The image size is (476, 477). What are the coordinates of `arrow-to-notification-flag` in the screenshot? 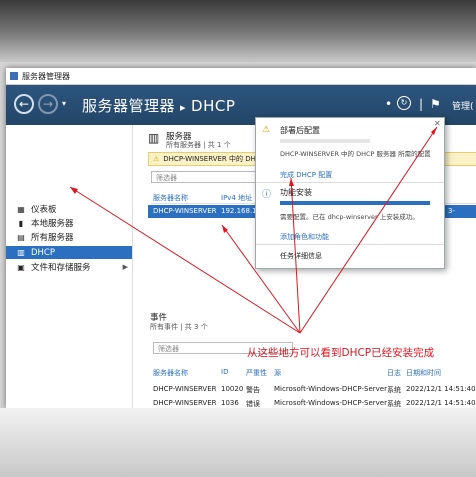 It's located at (368, 230).